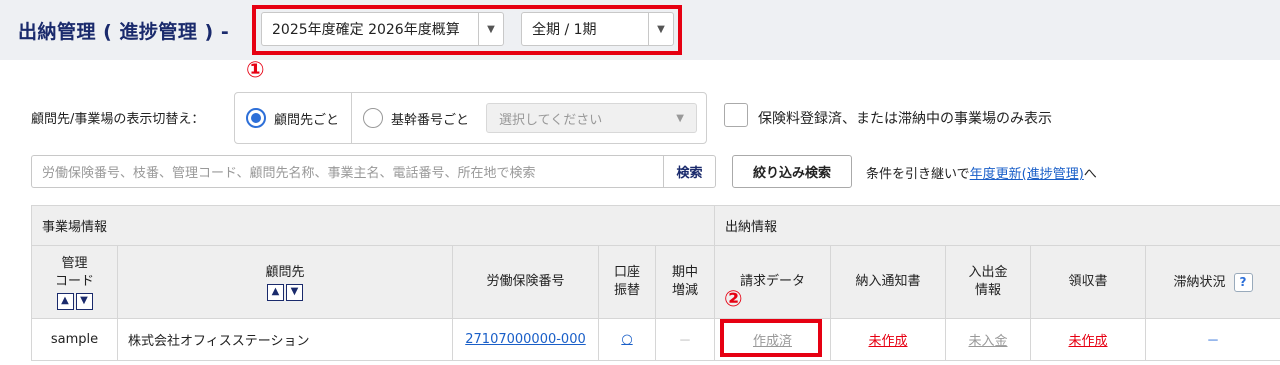 This screenshot has height=365, width=1280. Describe the element at coordinates (996, 225) in the screenshot. I see `group-payment-info: 出納情報` at that location.